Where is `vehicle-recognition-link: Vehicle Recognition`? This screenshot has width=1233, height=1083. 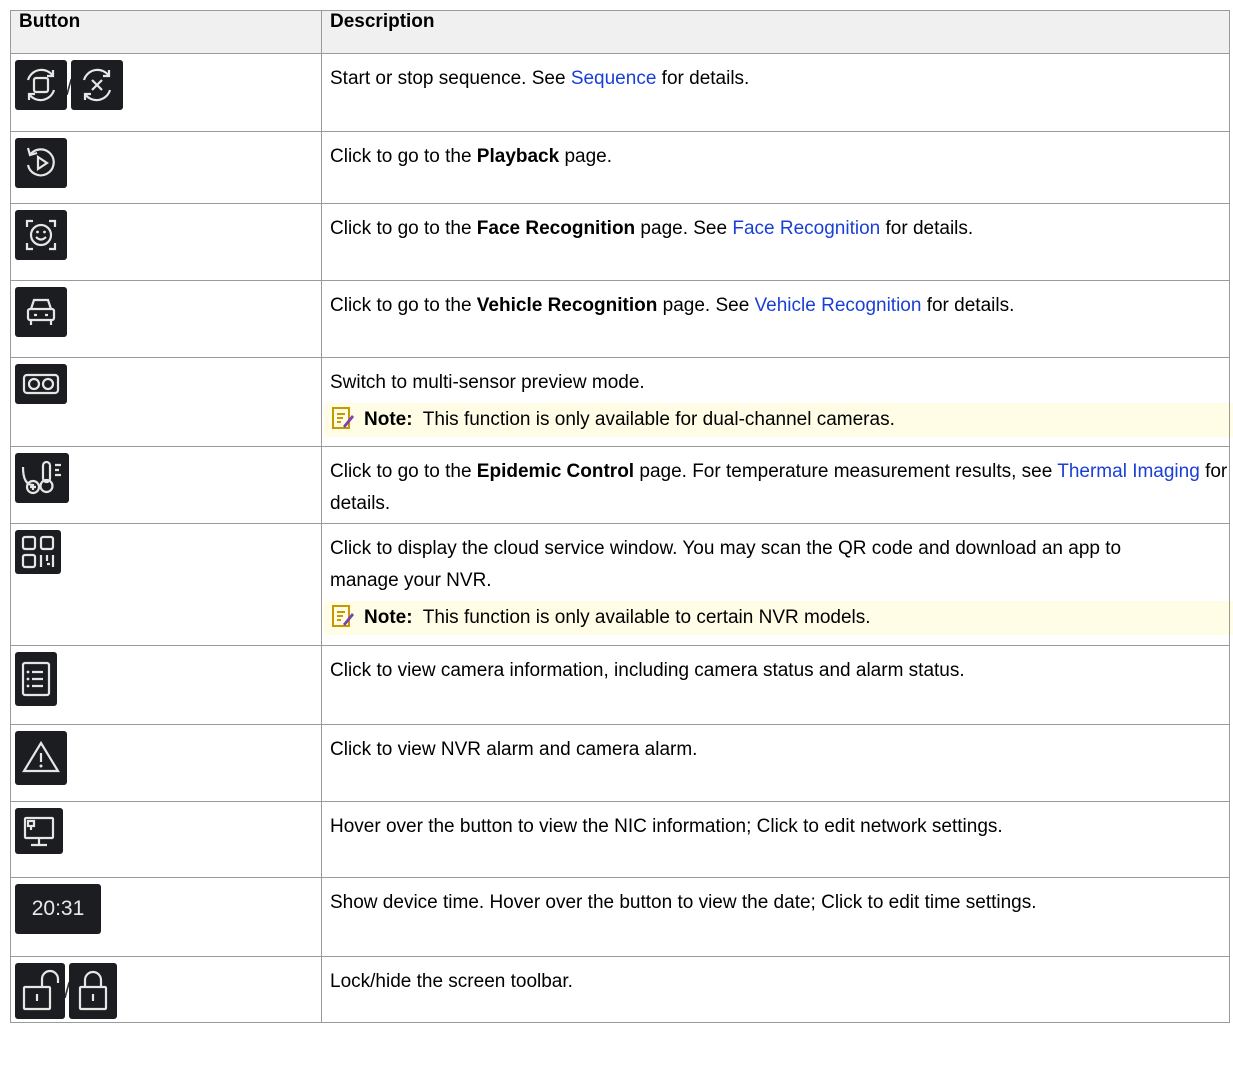 vehicle-recognition-link: Vehicle Recognition is located at coordinates (838, 305).